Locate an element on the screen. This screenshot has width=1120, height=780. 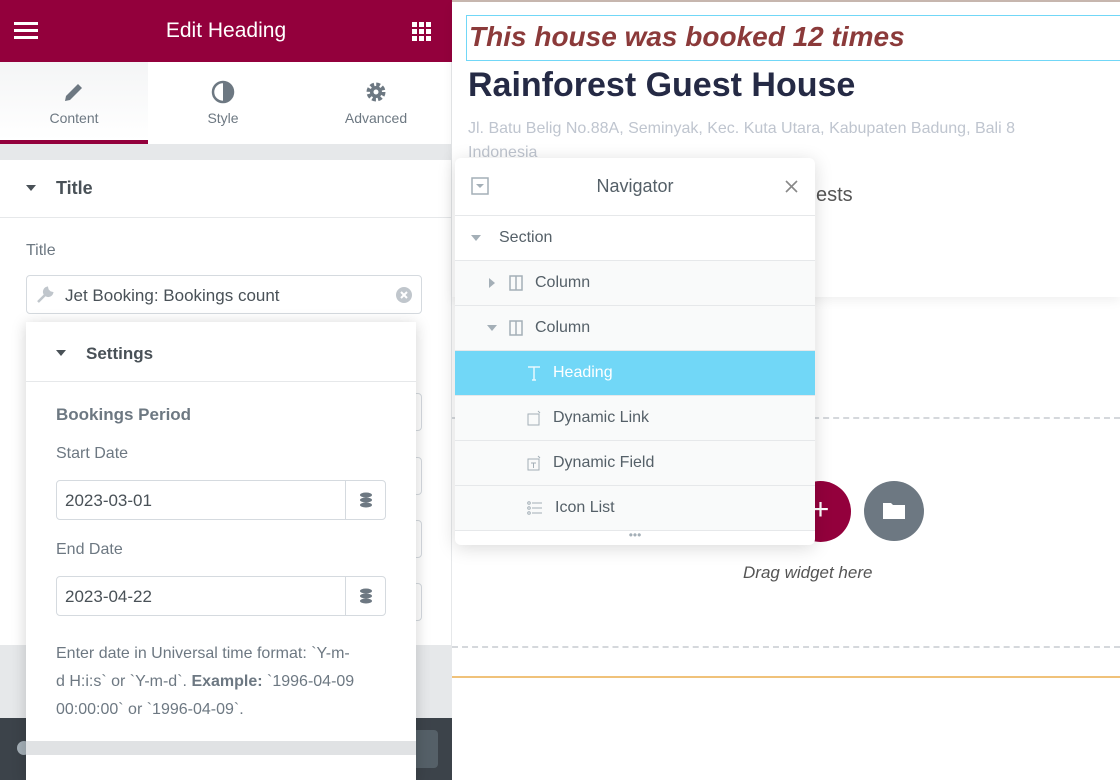
contrast-icon is located at coordinates (223, 92).